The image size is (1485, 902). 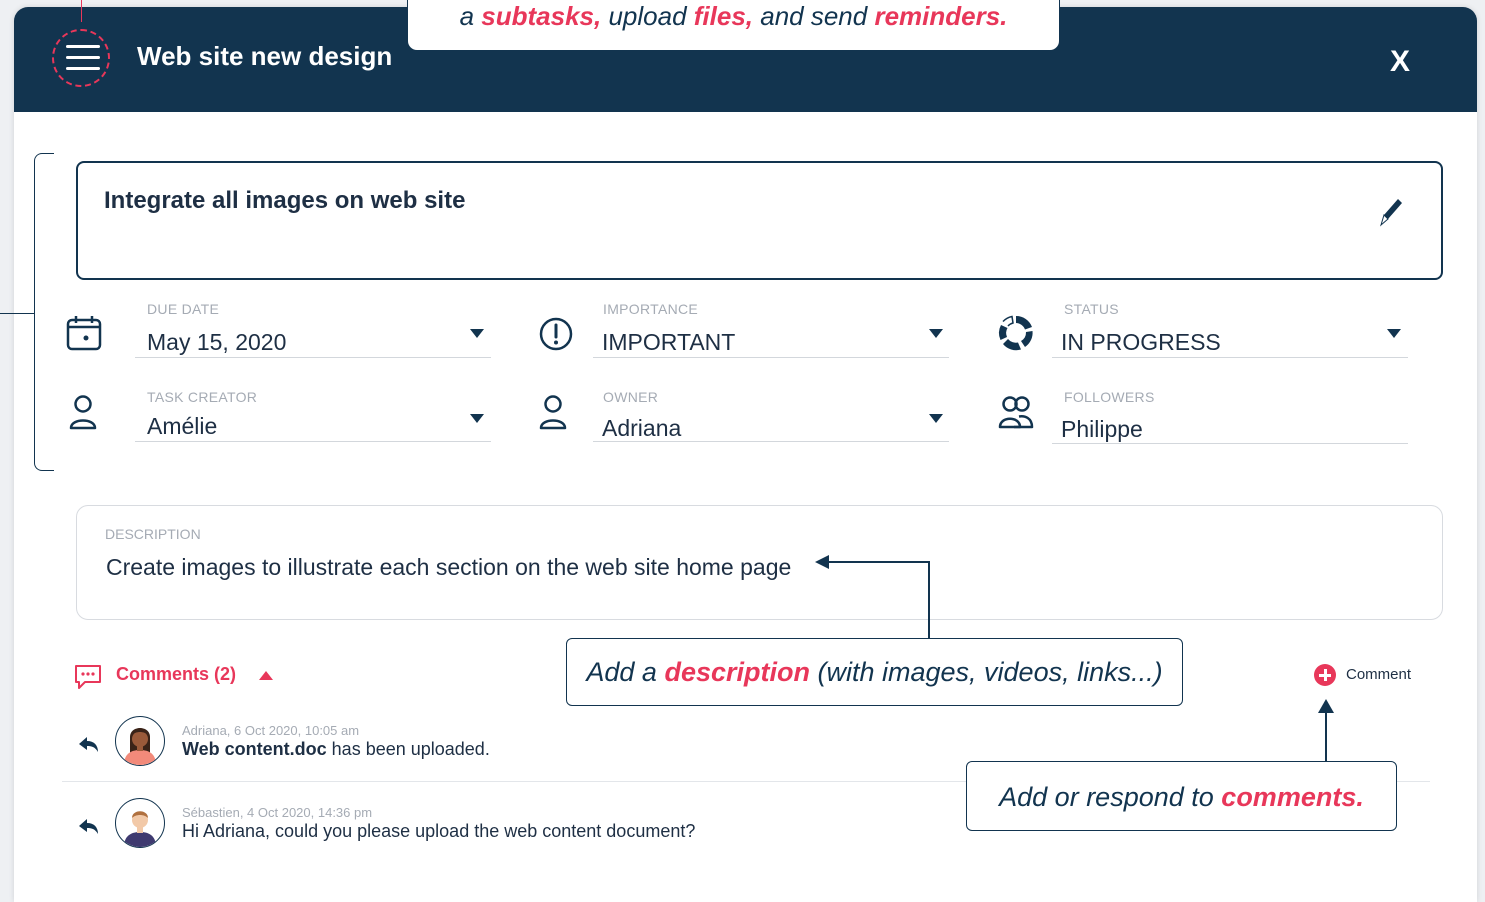 What do you see at coordinates (1230, 357) in the screenshot?
I see `status-underline` at bounding box center [1230, 357].